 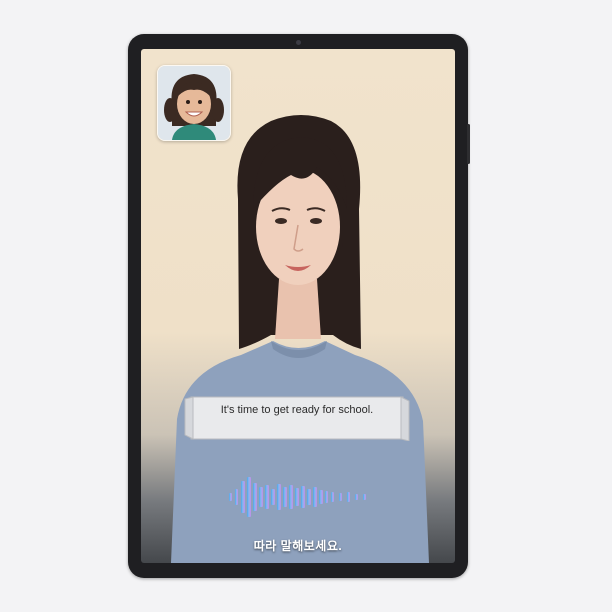 What do you see at coordinates (301, 497) in the screenshot?
I see `voice-waveform-icon` at bounding box center [301, 497].